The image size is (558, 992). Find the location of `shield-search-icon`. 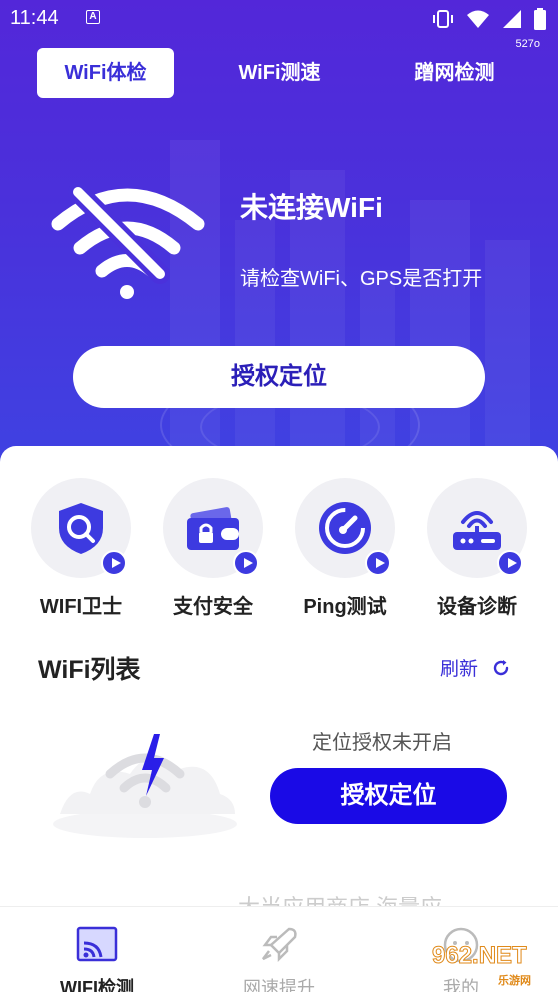

shield-search-icon is located at coordinates (81, 528).